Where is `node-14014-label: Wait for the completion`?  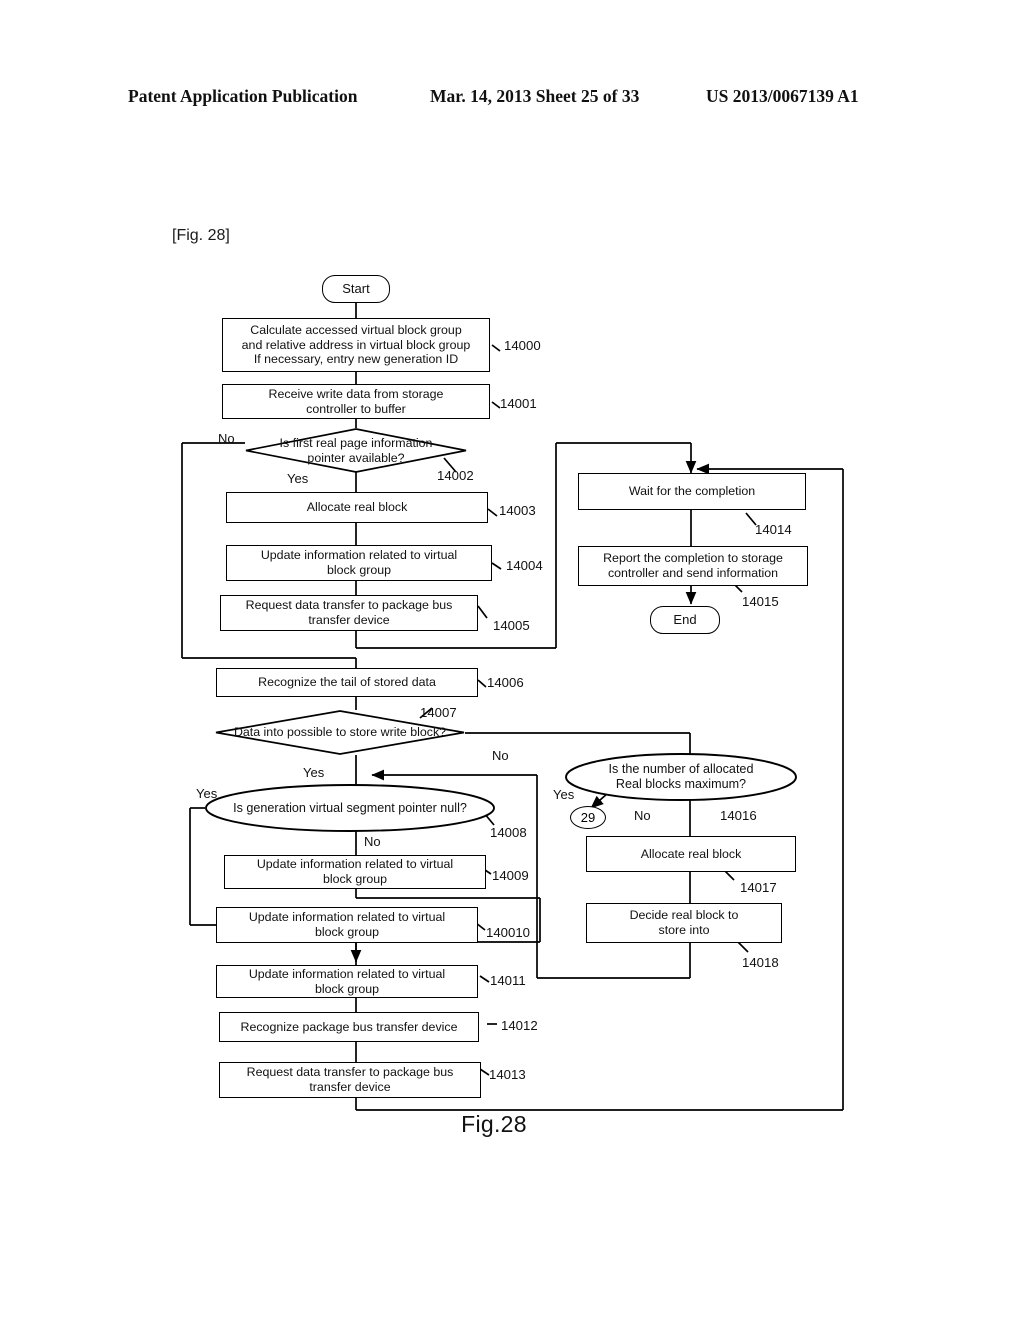 node-14014-label: Wait for the completion is located at coordinates (692, 491).